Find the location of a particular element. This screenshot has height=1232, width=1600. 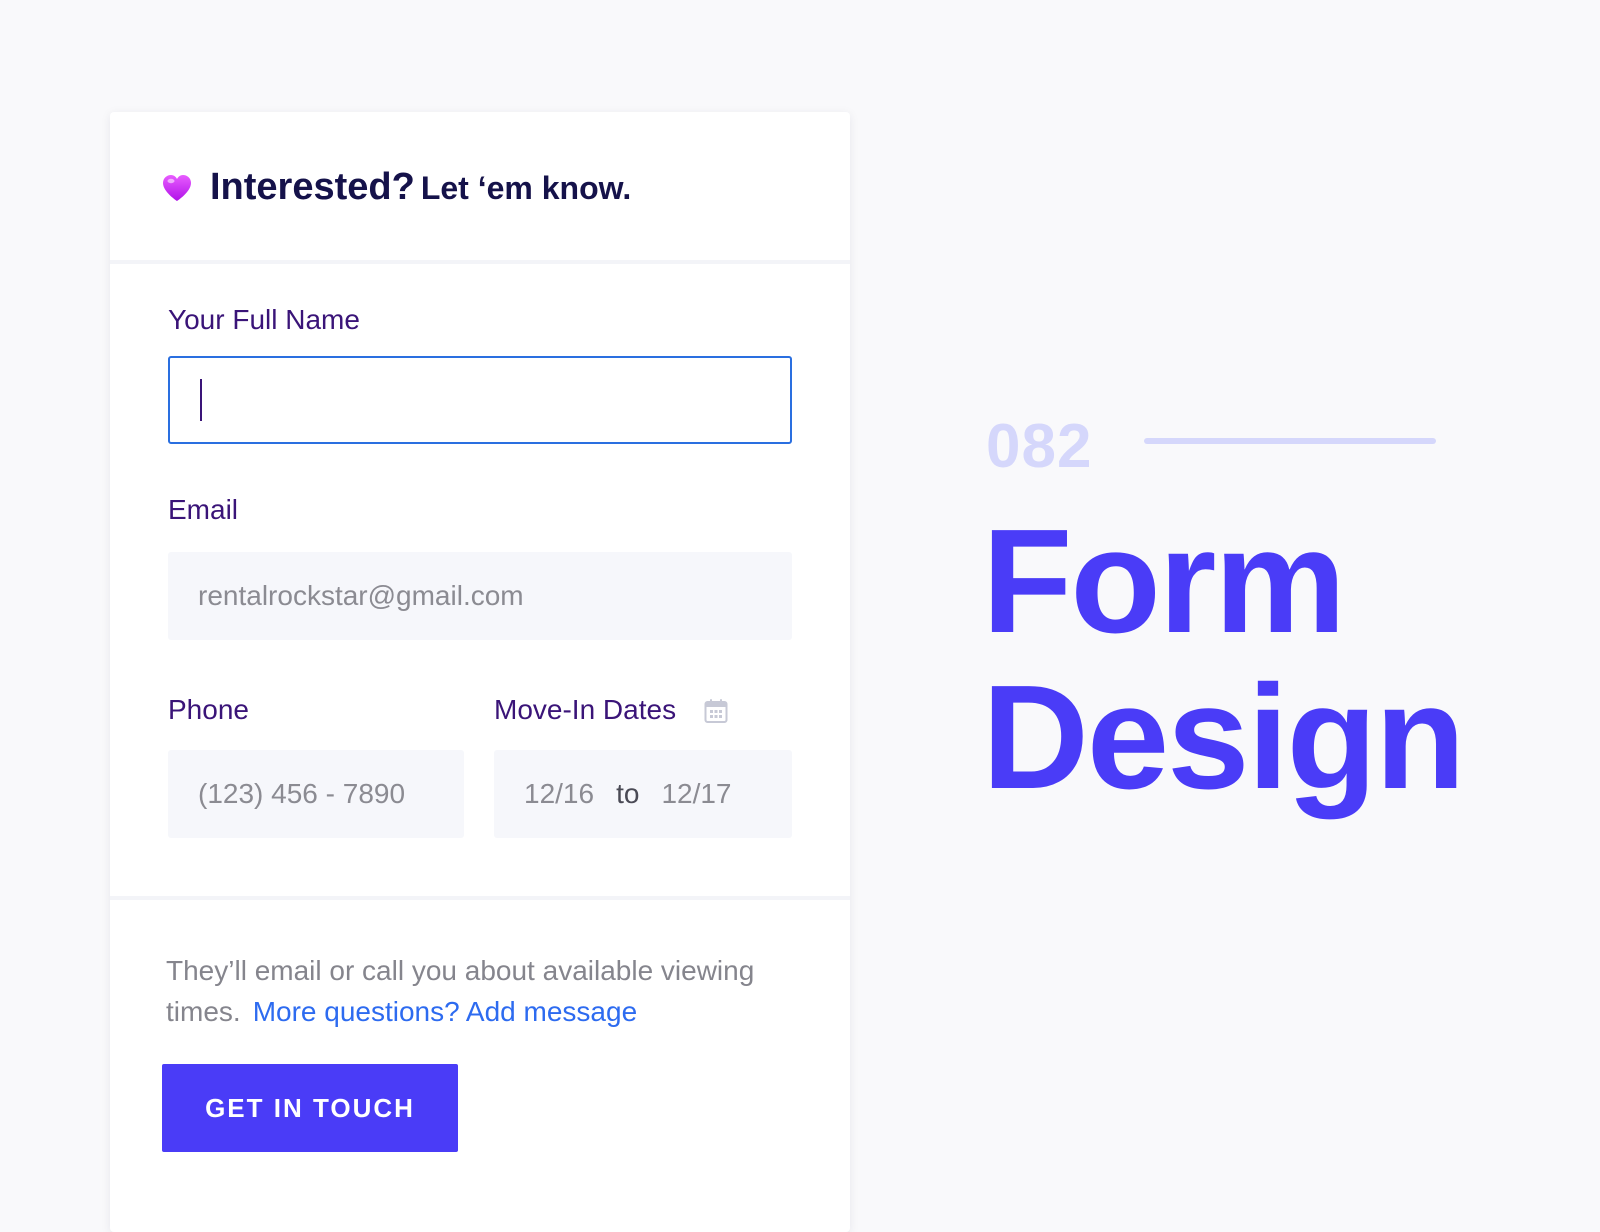

form-title: Interested? Let ‘em know. is located at coordinates (420, 187).